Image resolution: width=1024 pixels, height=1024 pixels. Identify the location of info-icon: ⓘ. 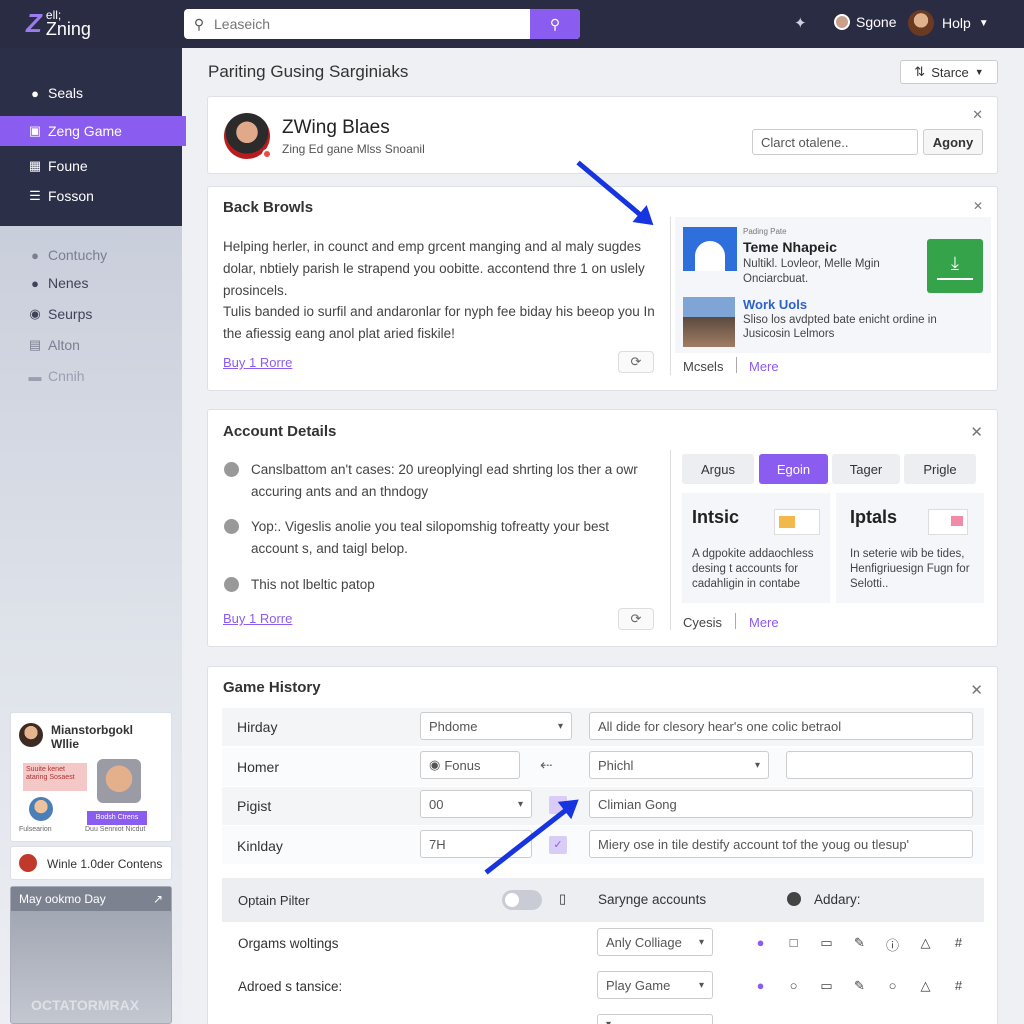
(892, 944).